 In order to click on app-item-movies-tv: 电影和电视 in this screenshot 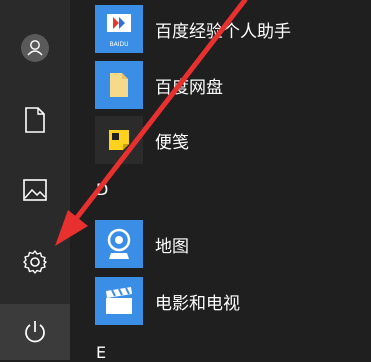, I will do `click(167, 301)`.